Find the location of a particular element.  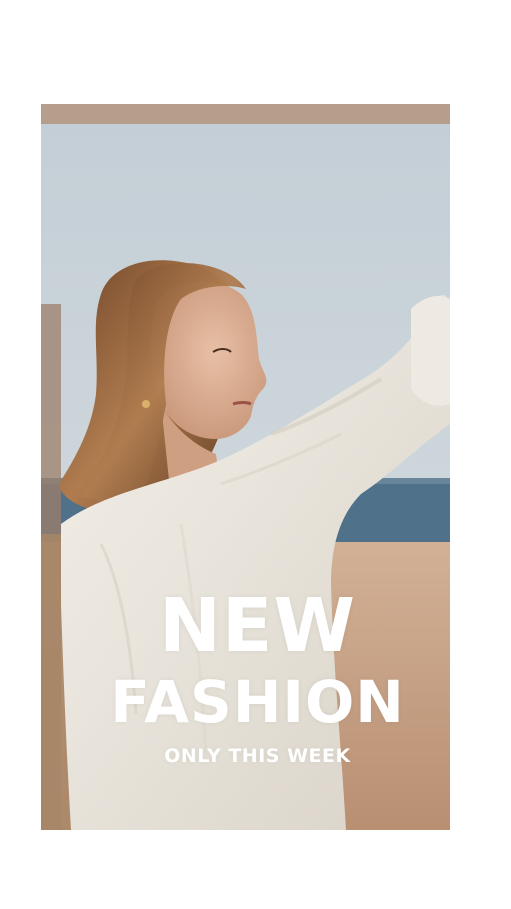

headline-fashion: FASHION is located at coordinates (257, 702).